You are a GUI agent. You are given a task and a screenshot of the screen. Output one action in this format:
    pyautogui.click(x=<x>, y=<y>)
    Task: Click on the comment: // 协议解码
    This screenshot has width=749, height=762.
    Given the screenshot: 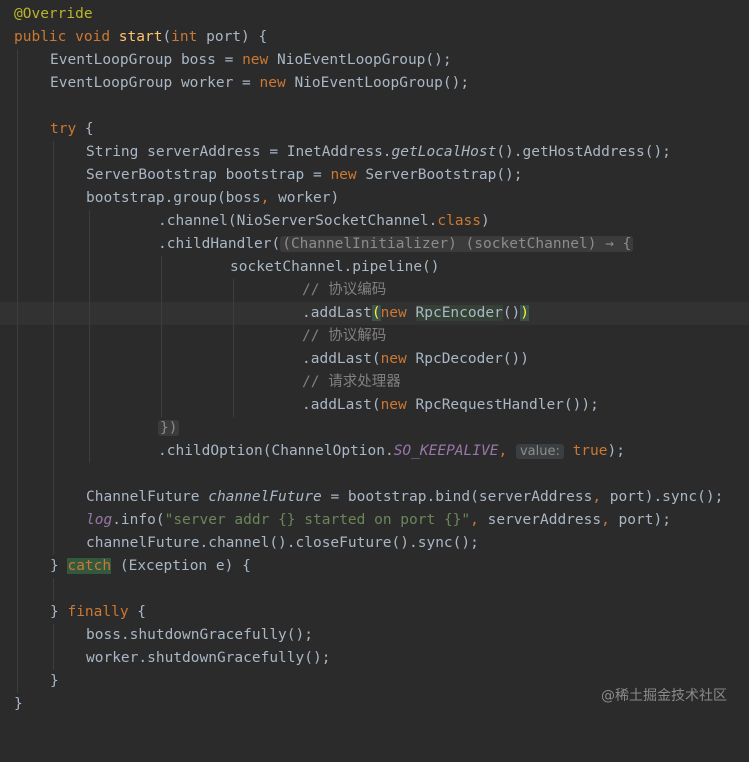 What is the action you would take?
    pyautogui.click(x=344, y=336)
    